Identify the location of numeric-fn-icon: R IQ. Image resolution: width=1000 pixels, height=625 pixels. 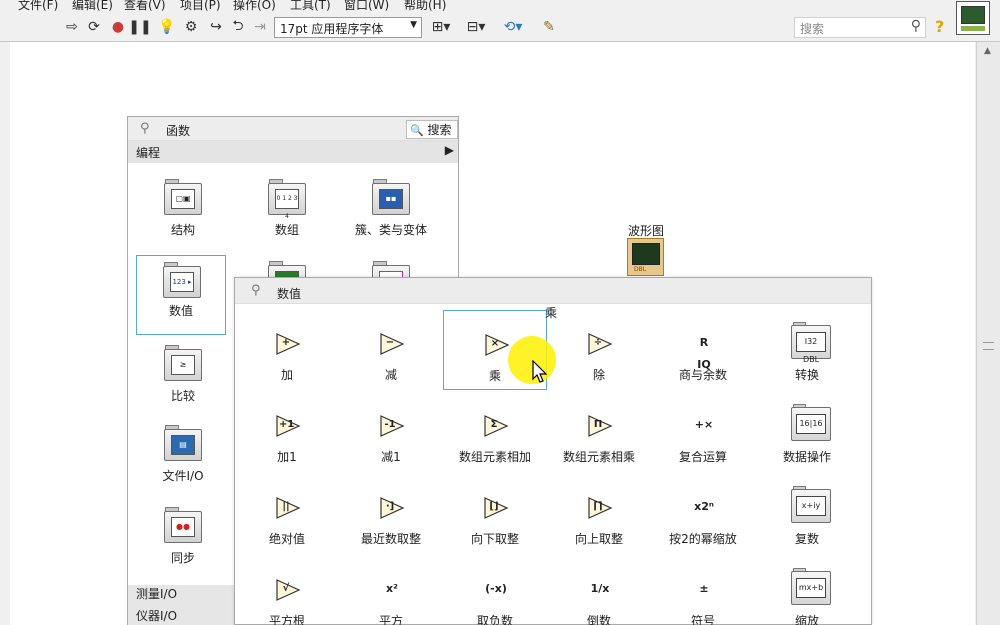
(704, 353).